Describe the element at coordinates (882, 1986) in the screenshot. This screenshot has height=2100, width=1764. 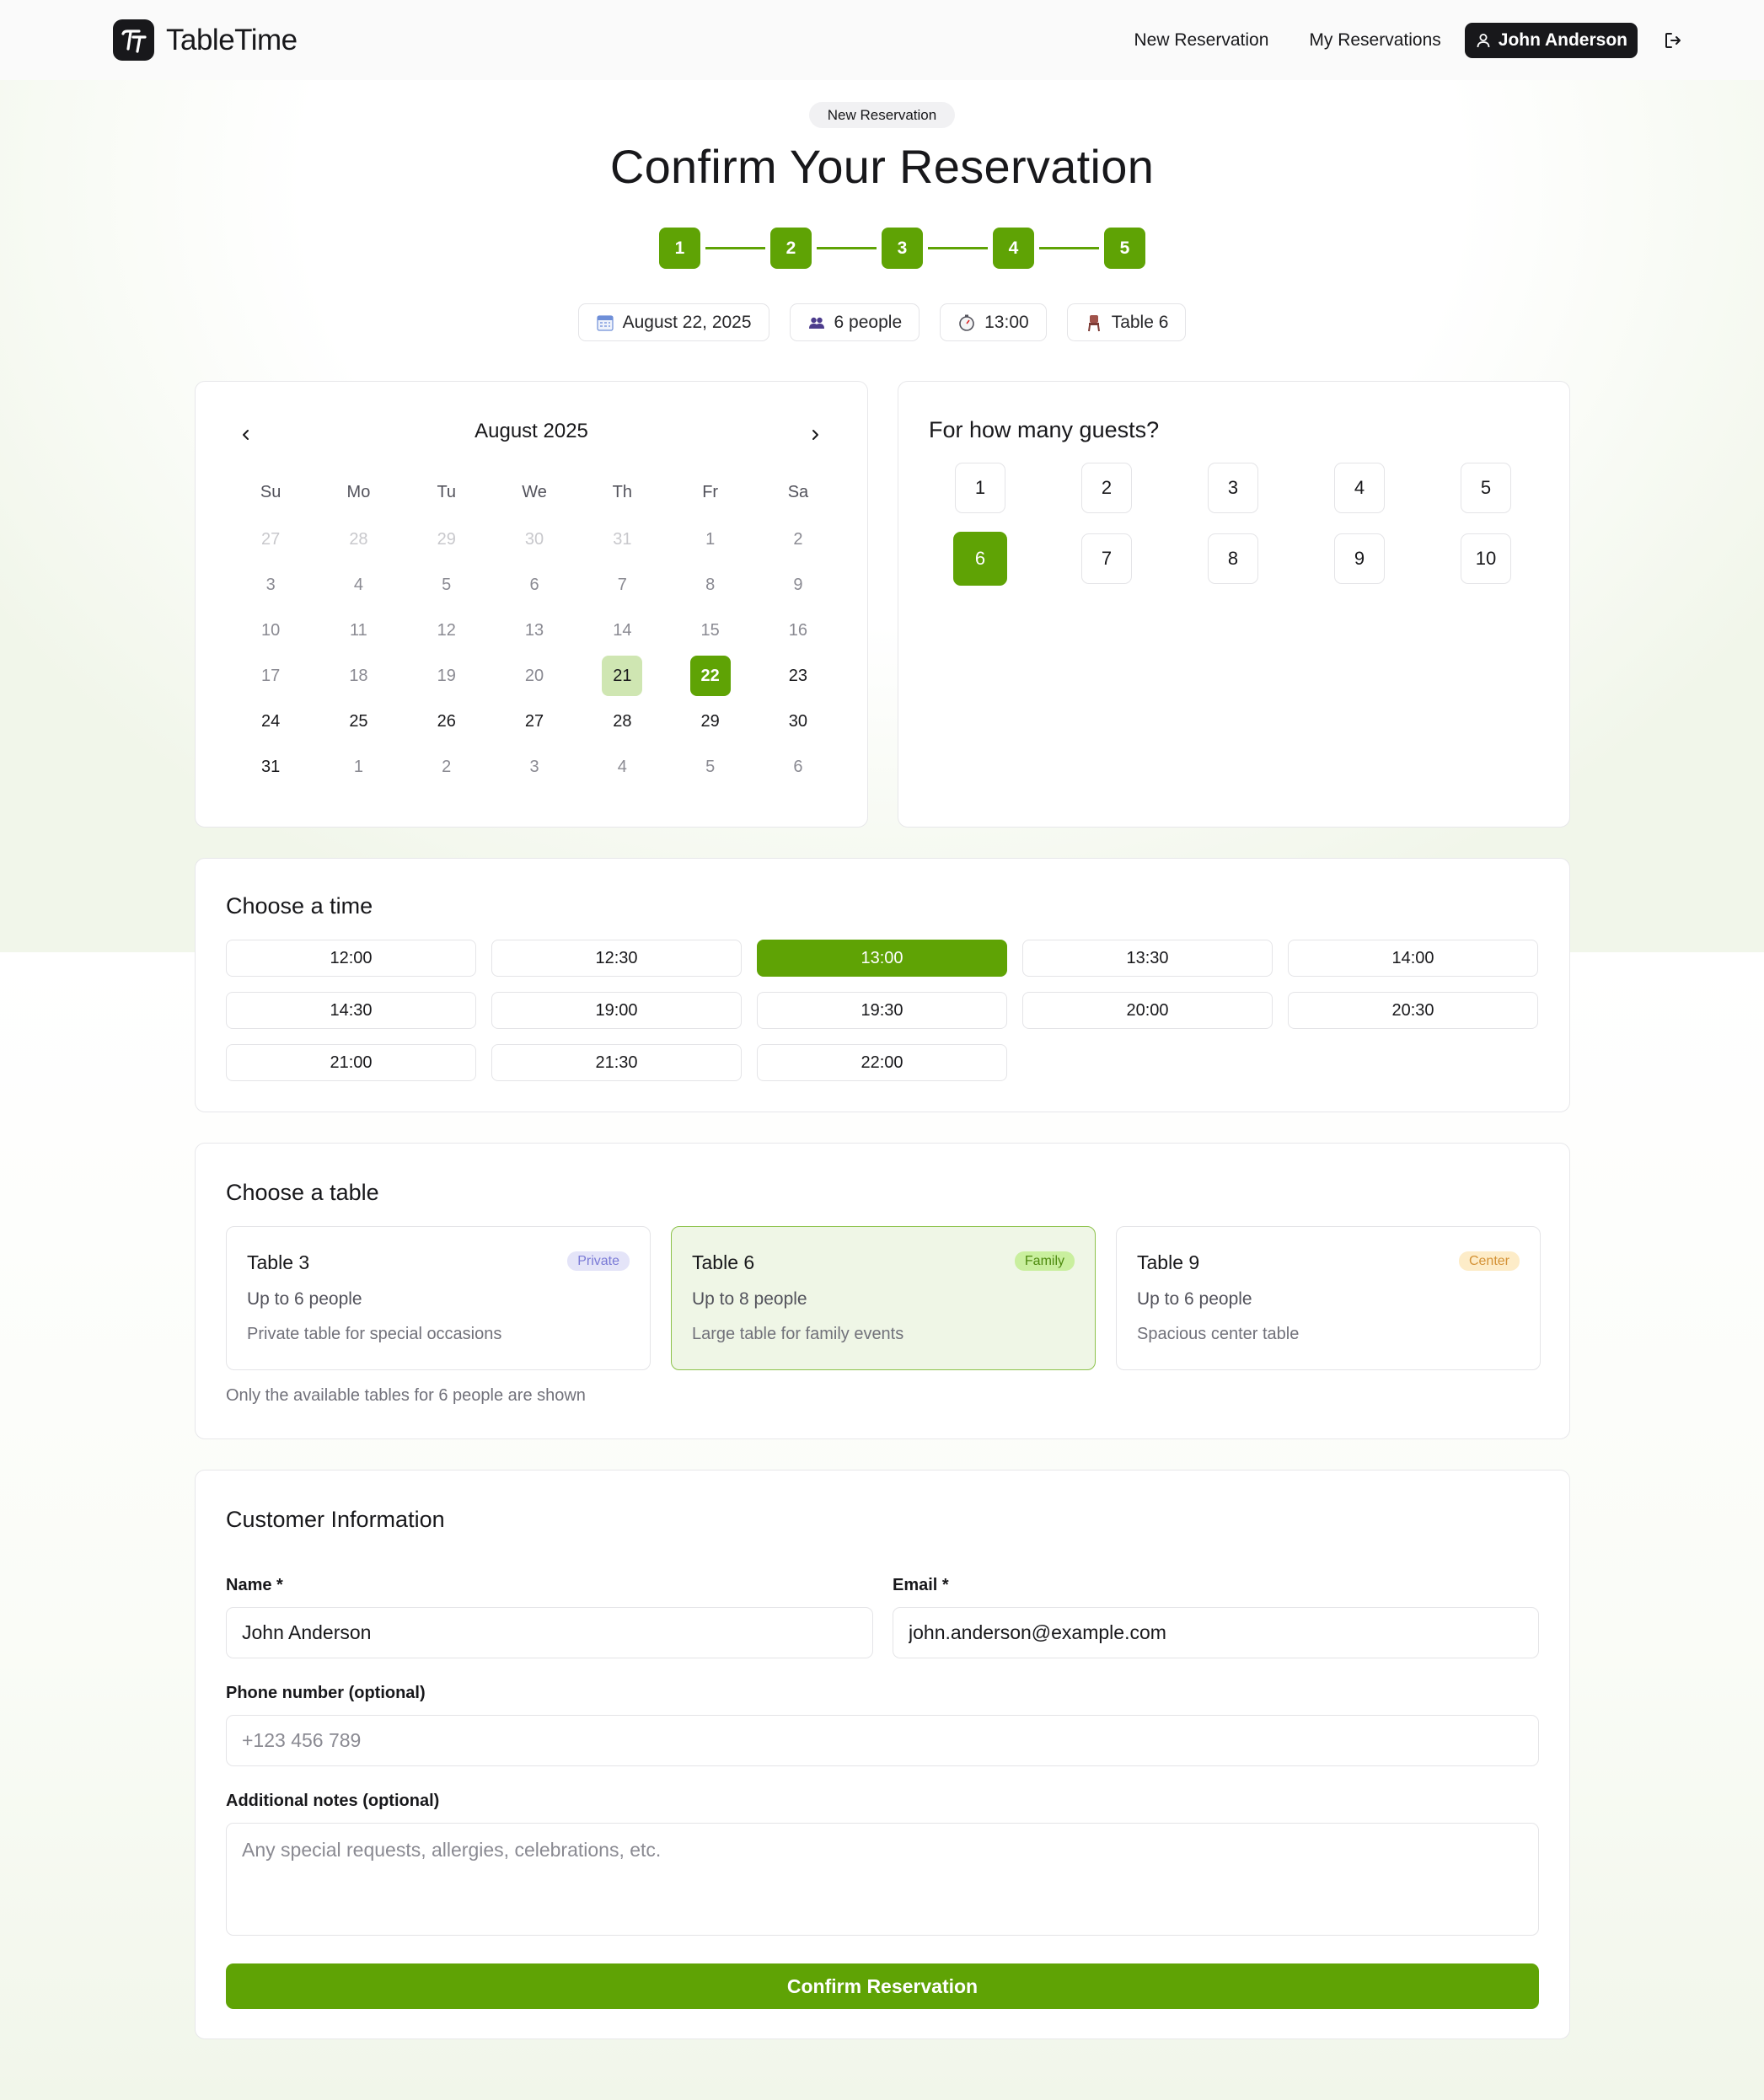
I see `confirm-reservation-button: Confirm Reservation` at that location.